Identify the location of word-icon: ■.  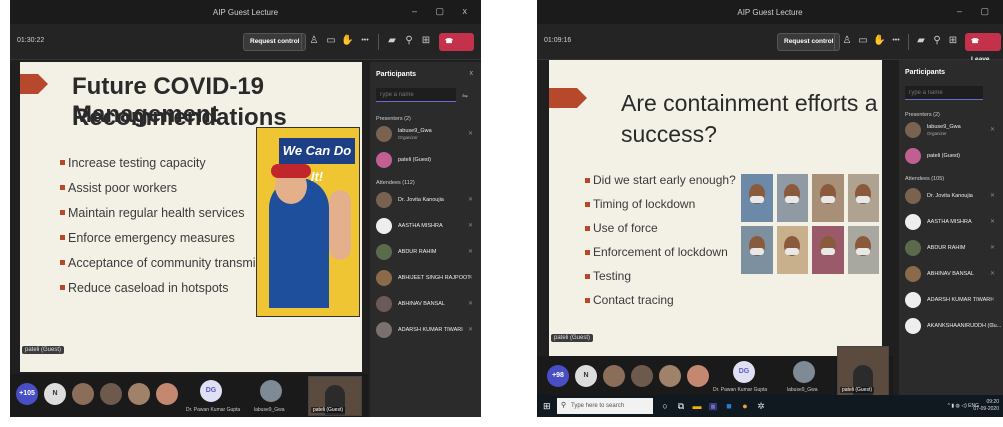
(729, 406).